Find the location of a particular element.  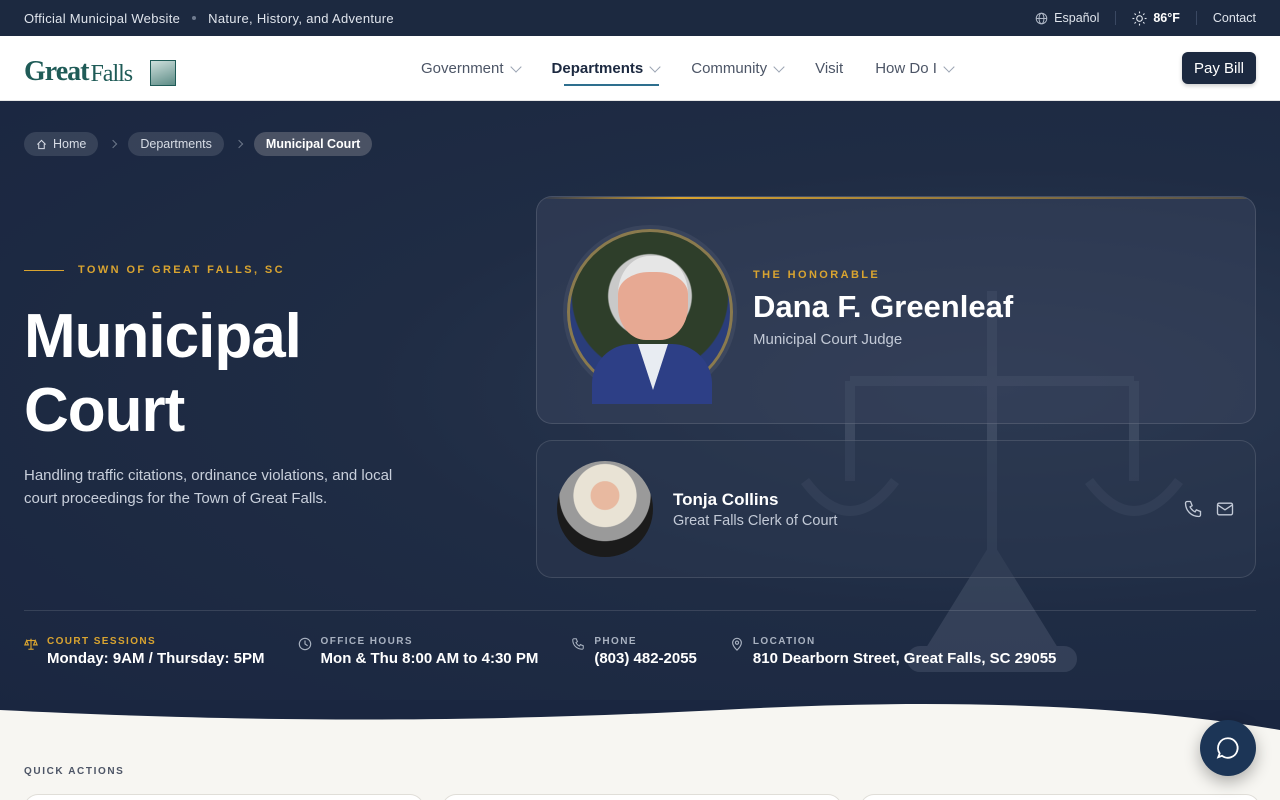

photo-face is located at coordinates (653, 298).